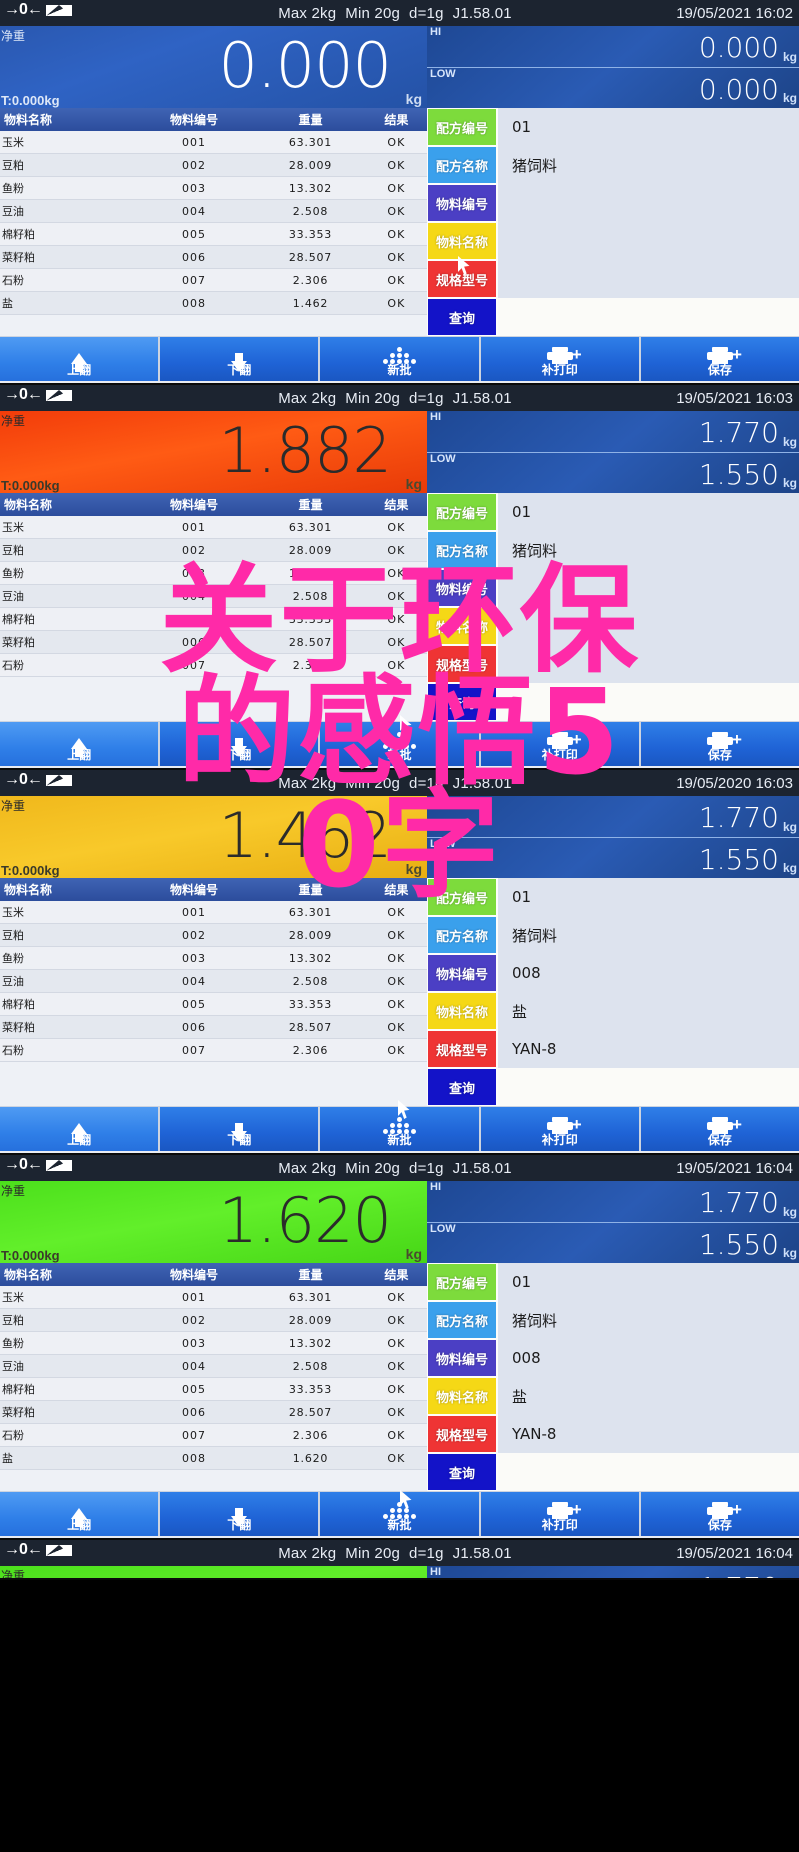 The image size is (799, 1852). What do you see at coordinates (310, 619) in the screenshot?
I see `cell-重量: 33.353` at bounding box center [310, 619].